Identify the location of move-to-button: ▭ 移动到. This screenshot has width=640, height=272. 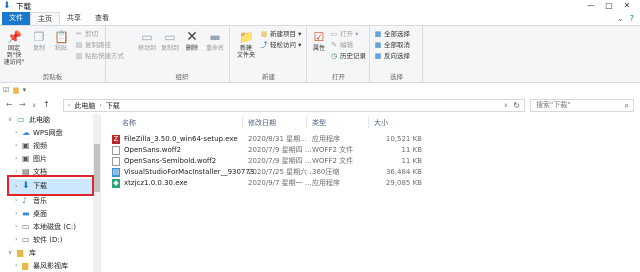
(147, 41).